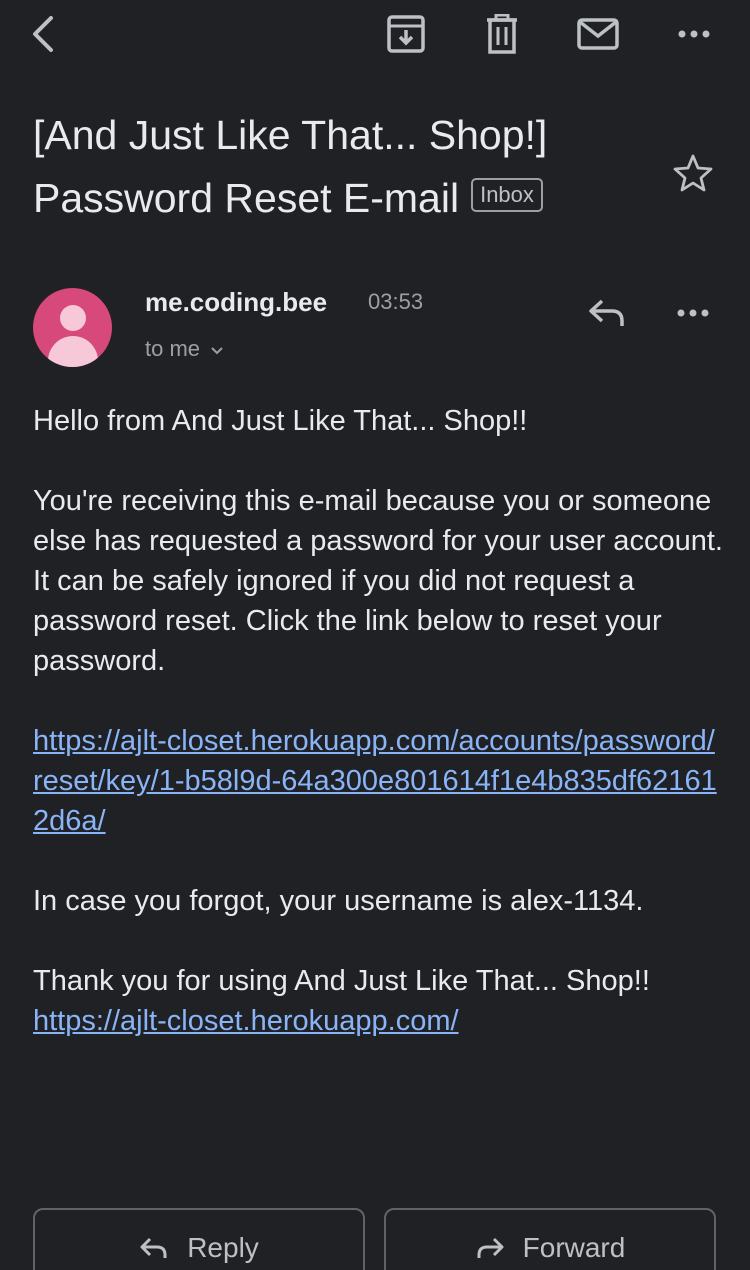  I want to click on forward-button: Forward, so click(550, 1239).